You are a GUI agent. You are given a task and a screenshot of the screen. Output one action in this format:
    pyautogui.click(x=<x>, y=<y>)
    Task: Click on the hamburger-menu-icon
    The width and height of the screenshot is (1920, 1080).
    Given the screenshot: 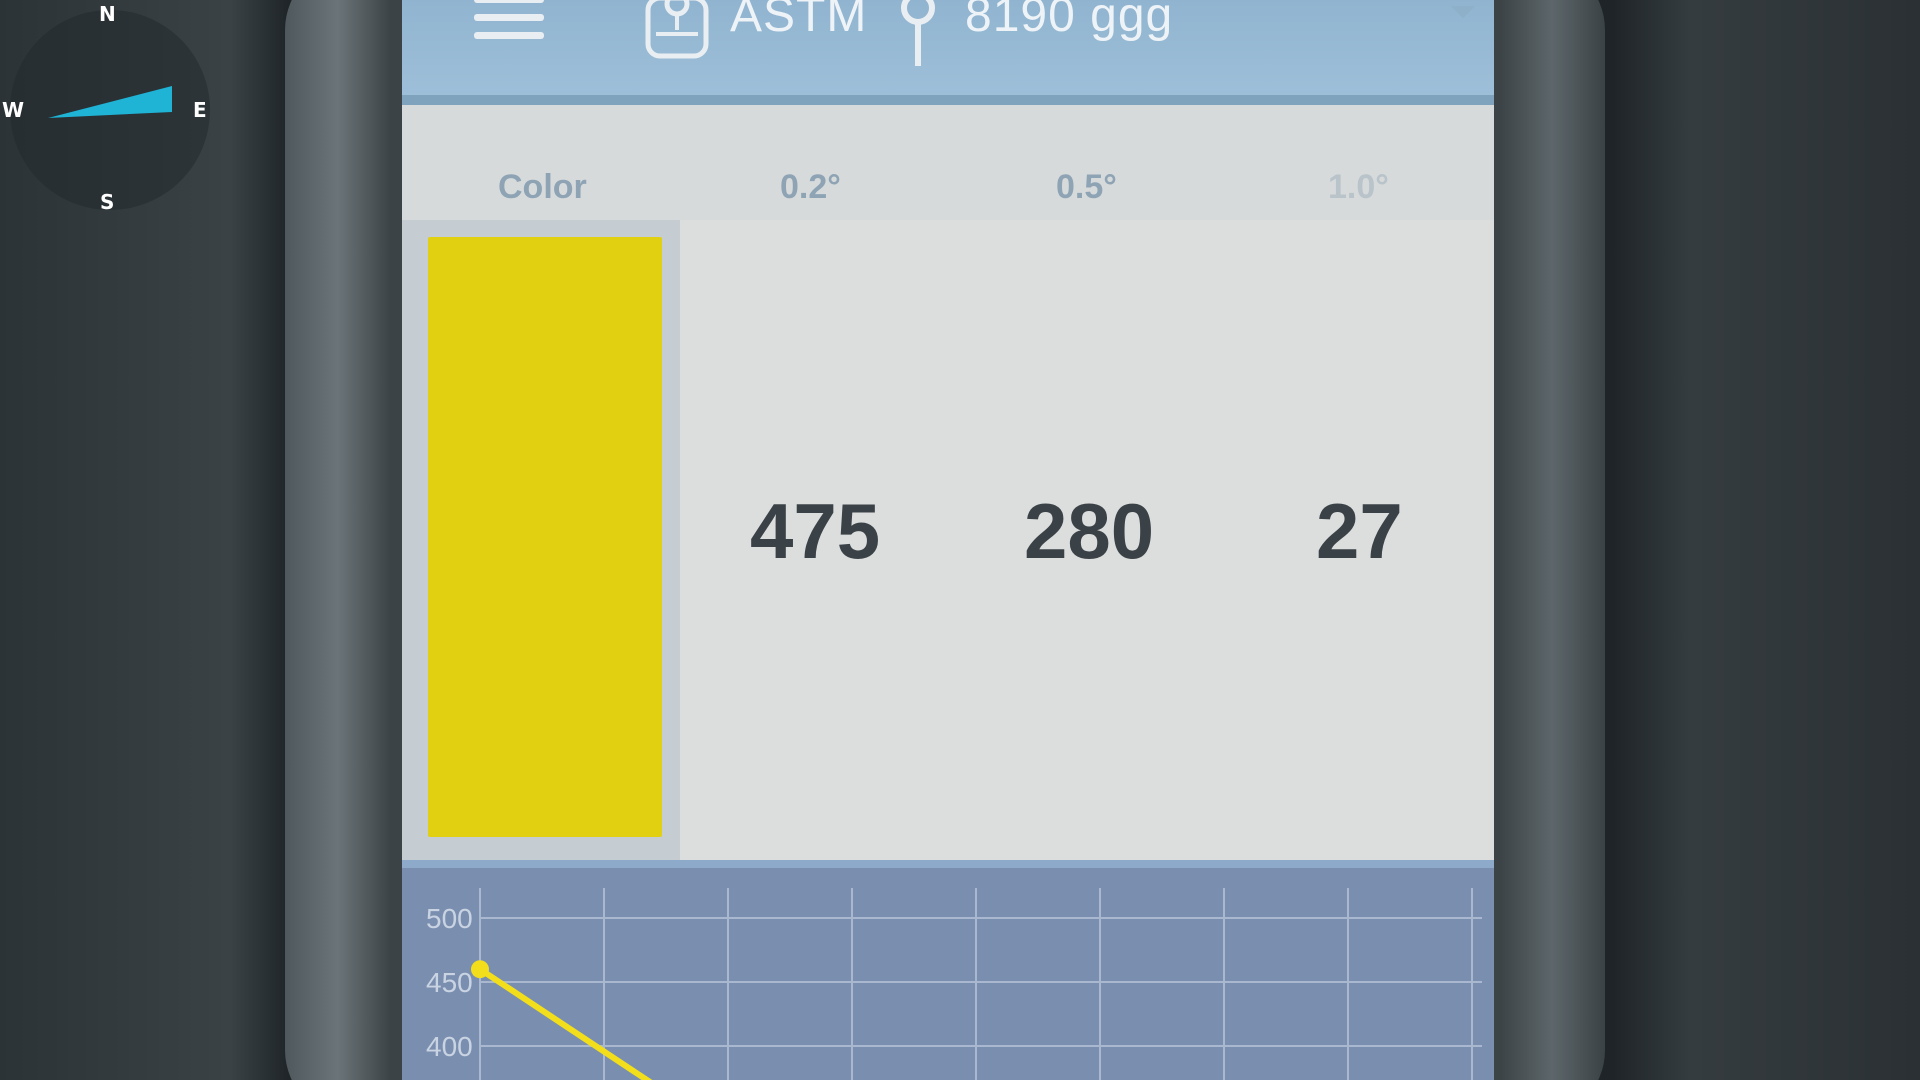 What is the action you would take?
    pyautogui.click(x=509, y=19)
    